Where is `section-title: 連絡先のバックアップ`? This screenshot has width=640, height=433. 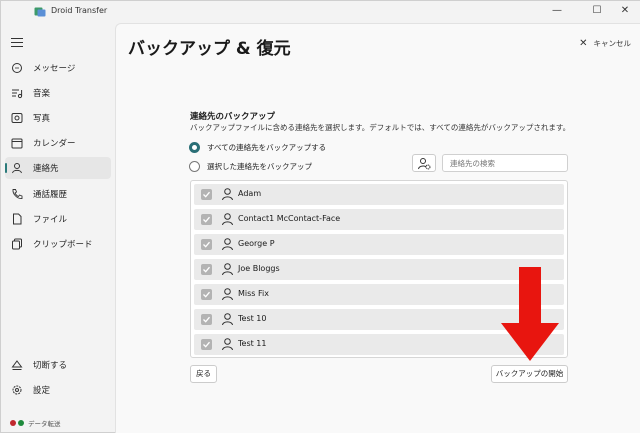 section-title: 連絡先のバックアップ is located at coordinates (233, 117).